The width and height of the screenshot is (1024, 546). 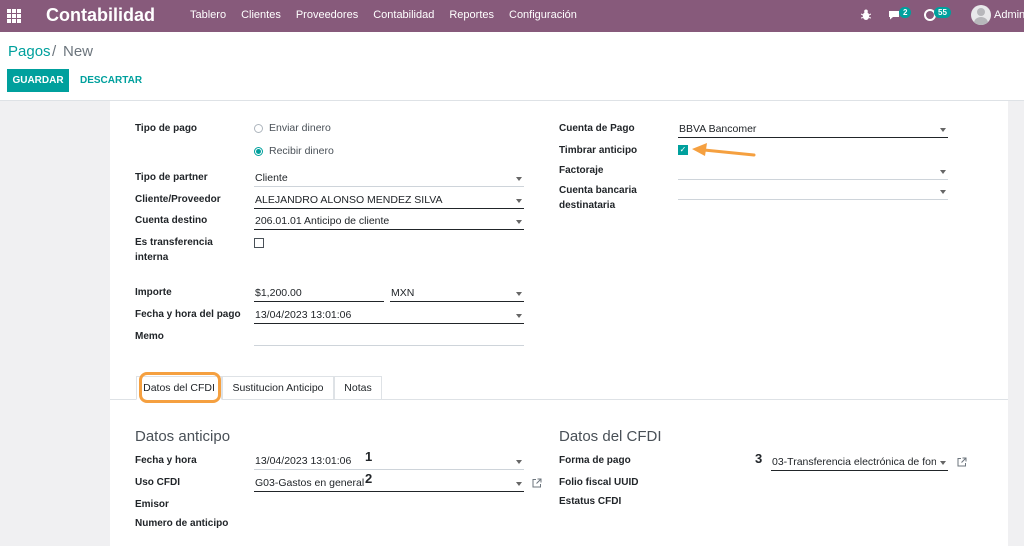 What do you see at coordinates (259, 243) in the screenshot?
I see `es-transferencia-checkbox` at bounding box center [259, 243].